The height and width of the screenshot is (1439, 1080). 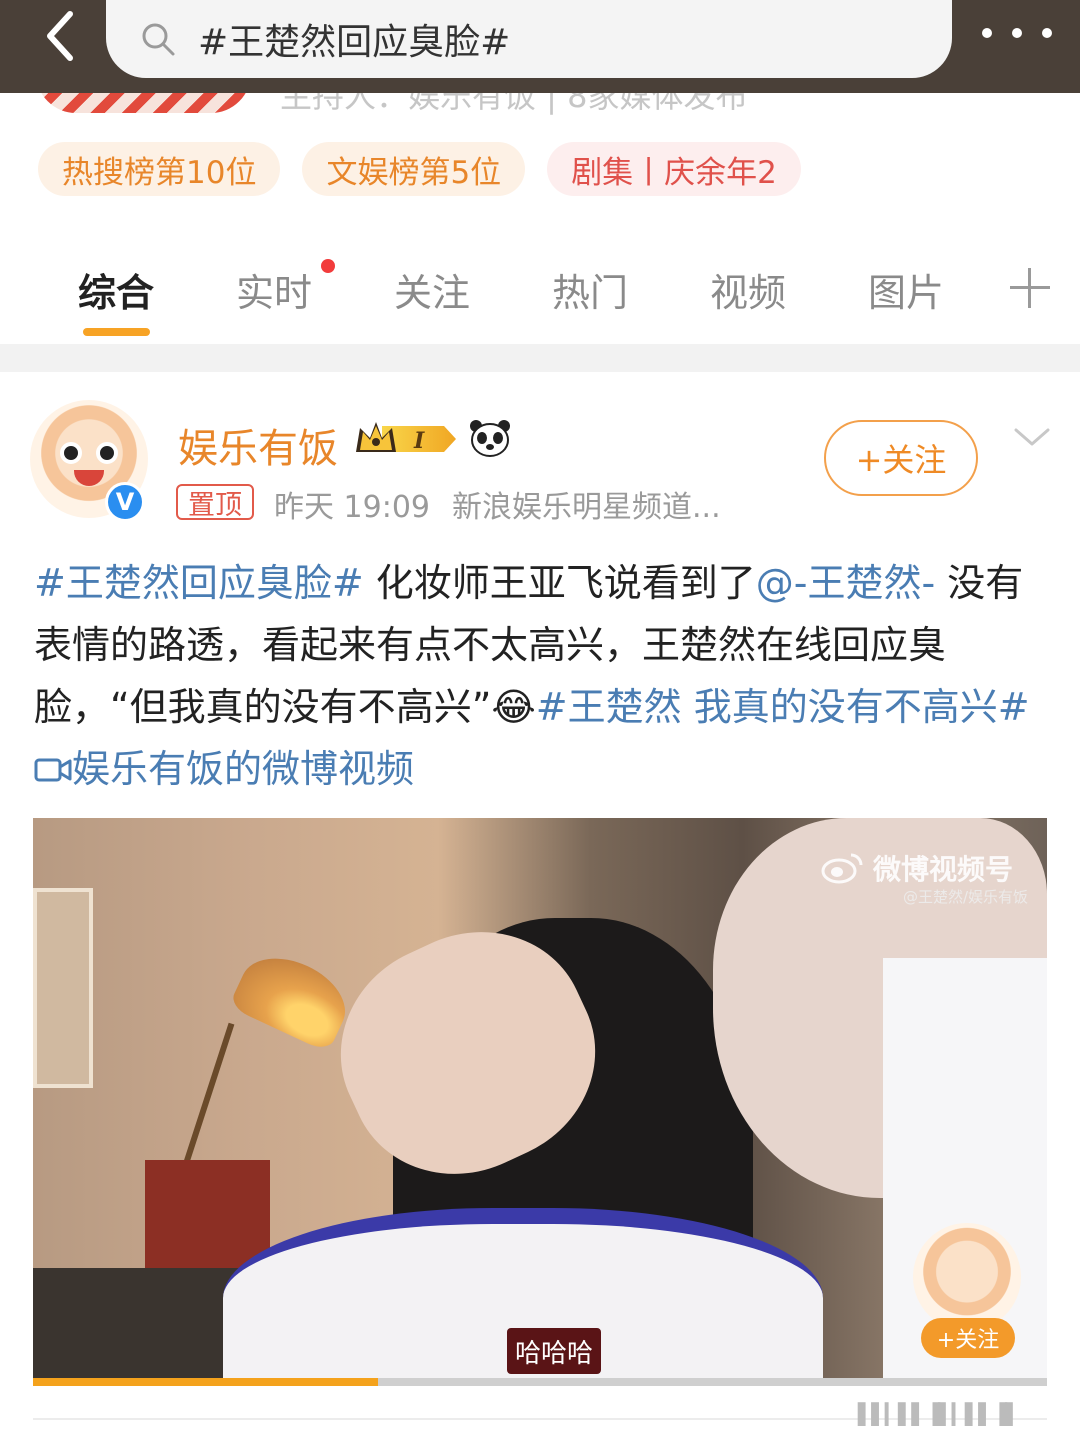 I want to click on hashtag-link: #王楚然 我真的没有不高兴#, so click(x=783, y=707).